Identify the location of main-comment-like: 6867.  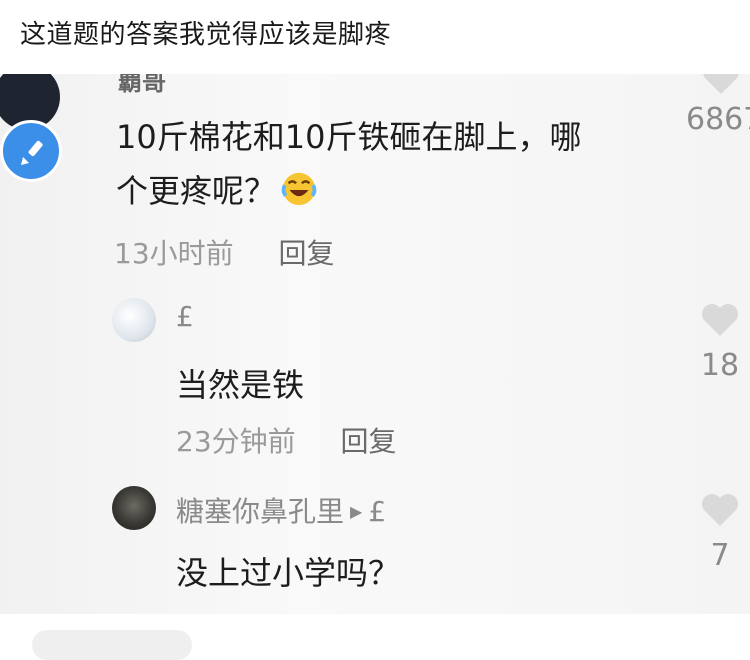
(718, 105).